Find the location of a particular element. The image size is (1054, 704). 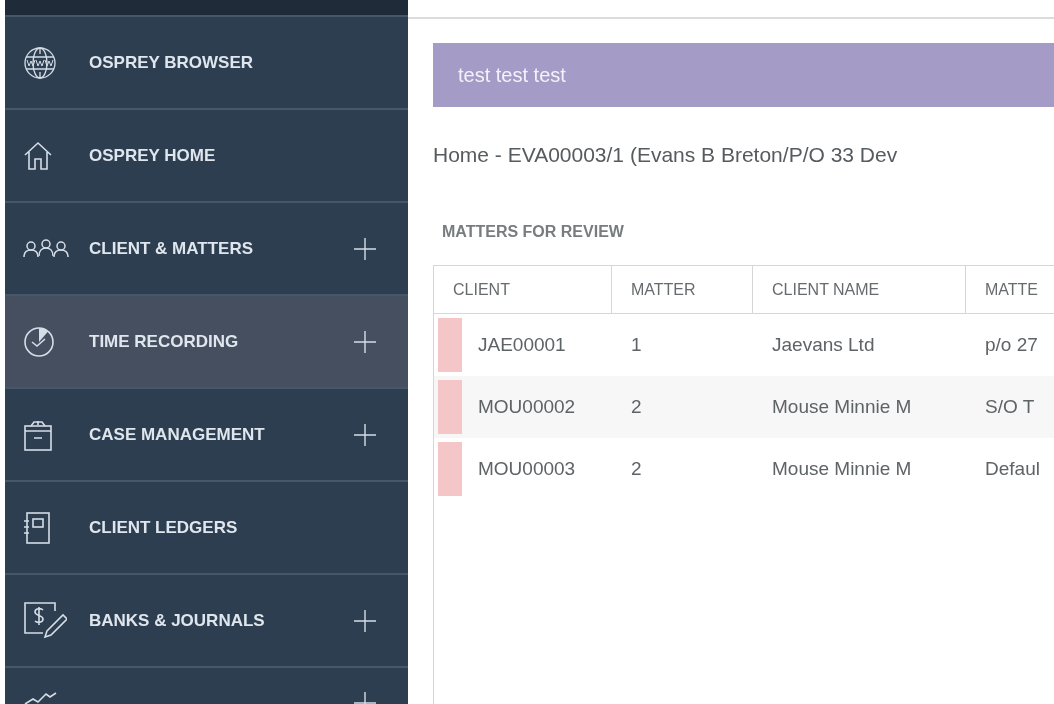

sidebar-label: CLIENT LEDGERS is located at coordinates (232, 527).